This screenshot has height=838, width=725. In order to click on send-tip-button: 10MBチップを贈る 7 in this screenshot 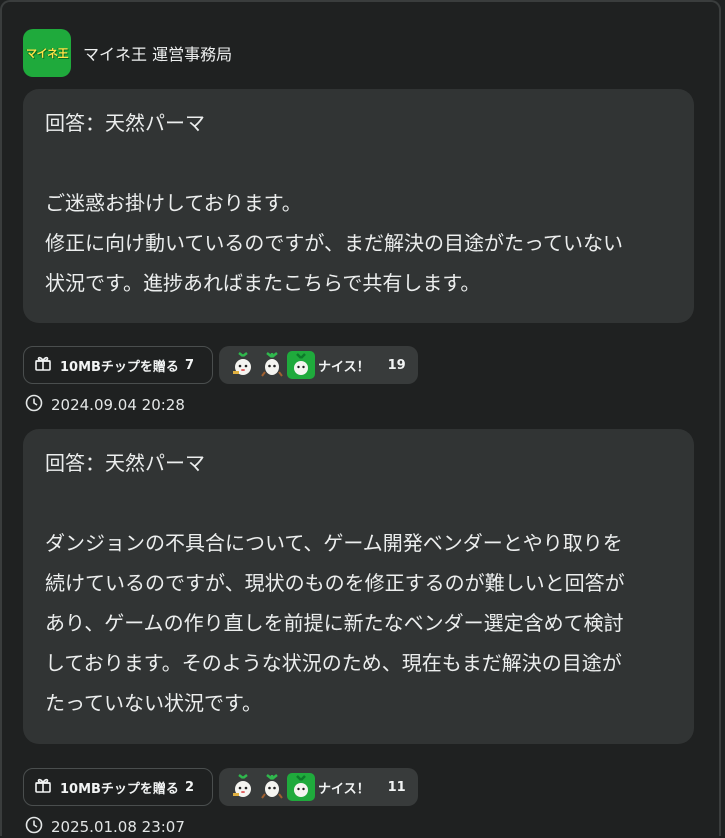, I will do `click(118, 365)`.